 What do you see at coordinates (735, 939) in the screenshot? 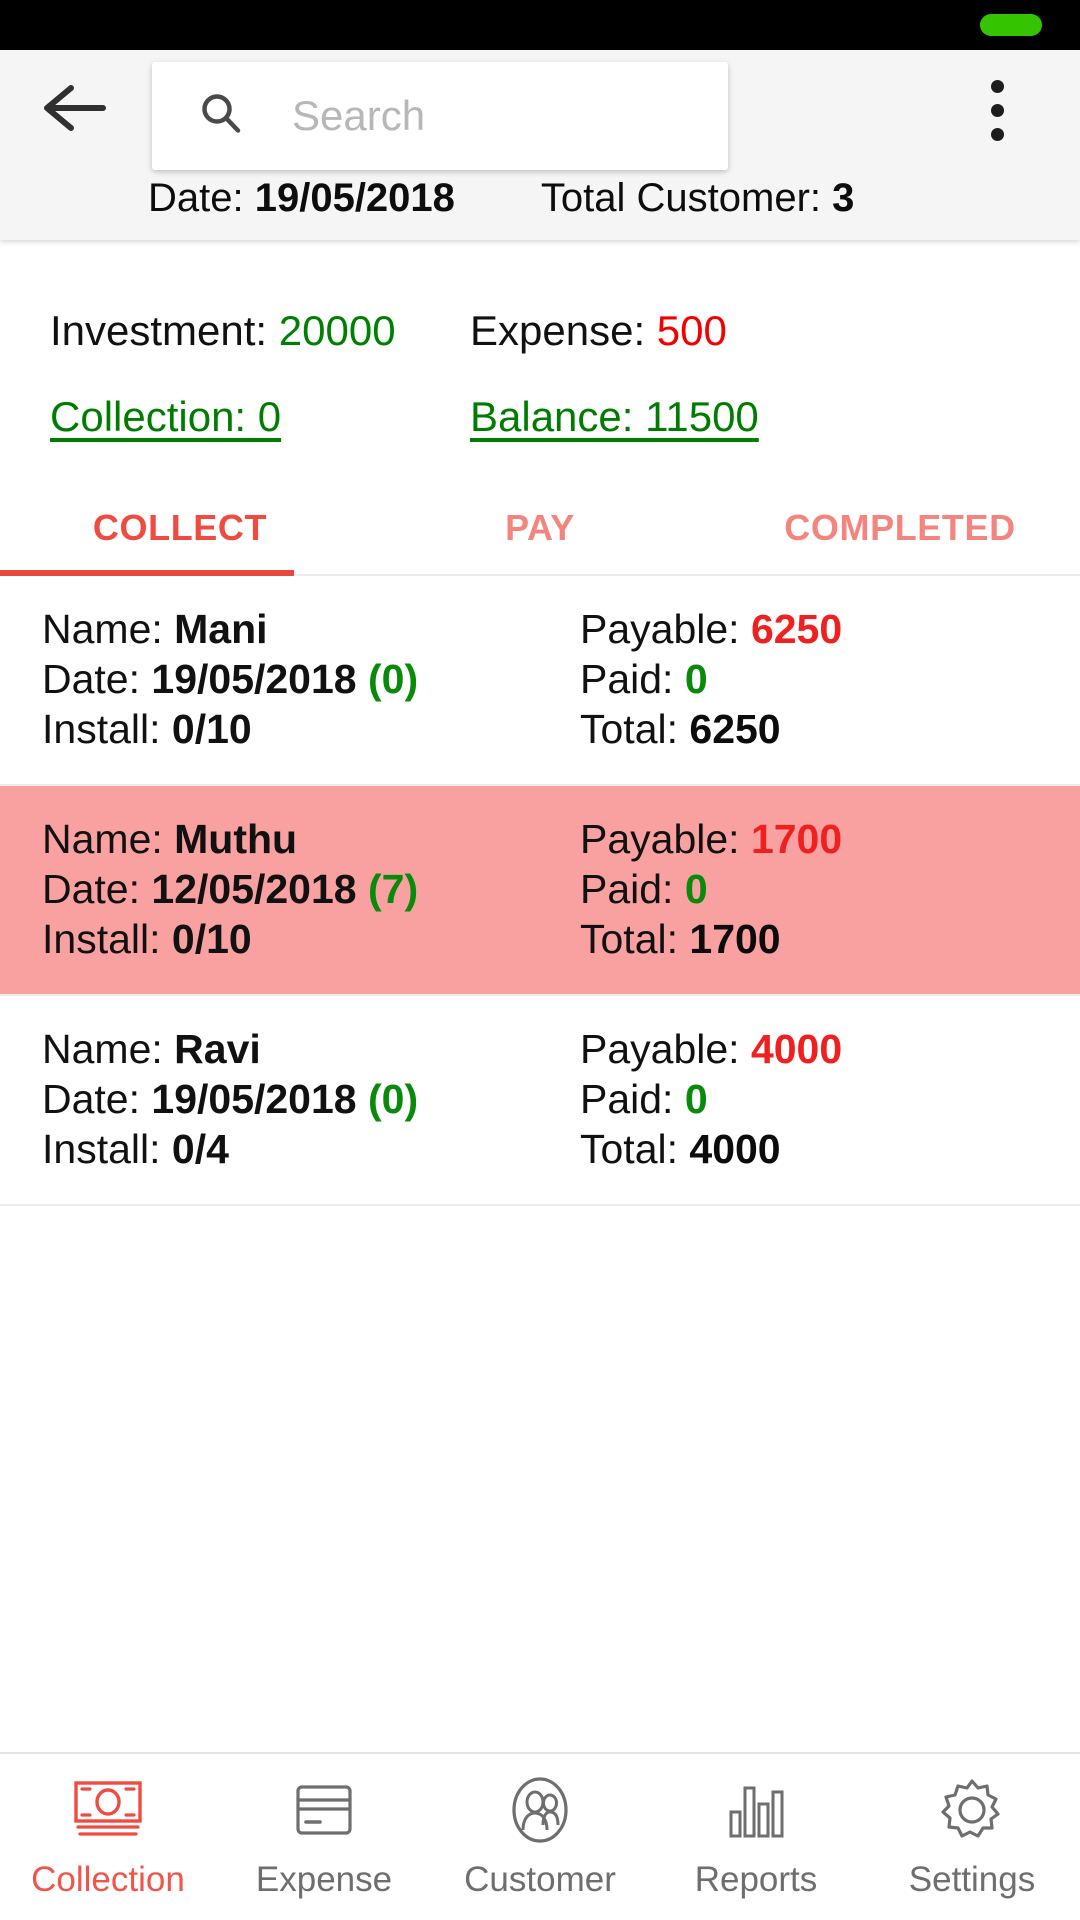
I see `total-value: 1700` at bounding box center [735, 939].